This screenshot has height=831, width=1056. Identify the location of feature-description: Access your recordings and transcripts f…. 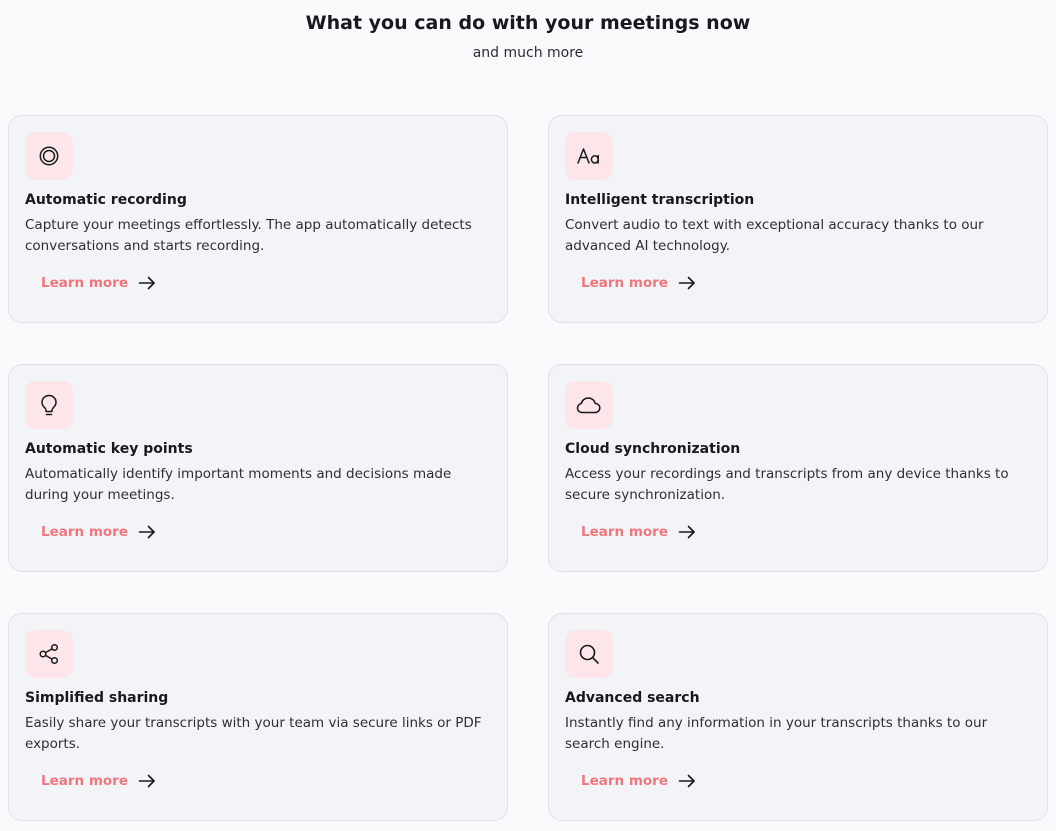
(787, 484).